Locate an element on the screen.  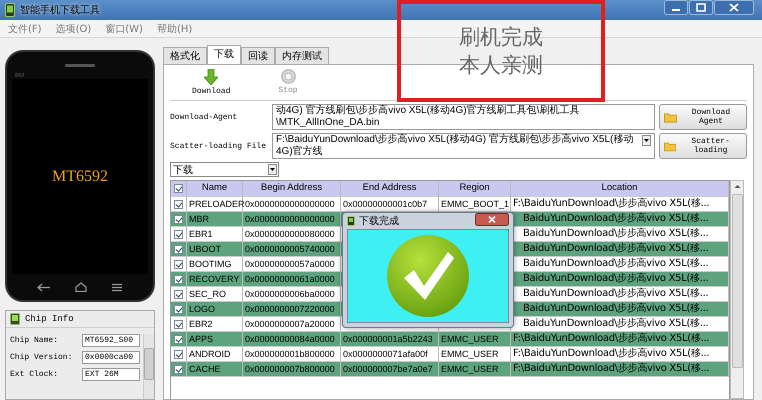
chip-info-title: Chip Info is located at coordinates (49, 319).